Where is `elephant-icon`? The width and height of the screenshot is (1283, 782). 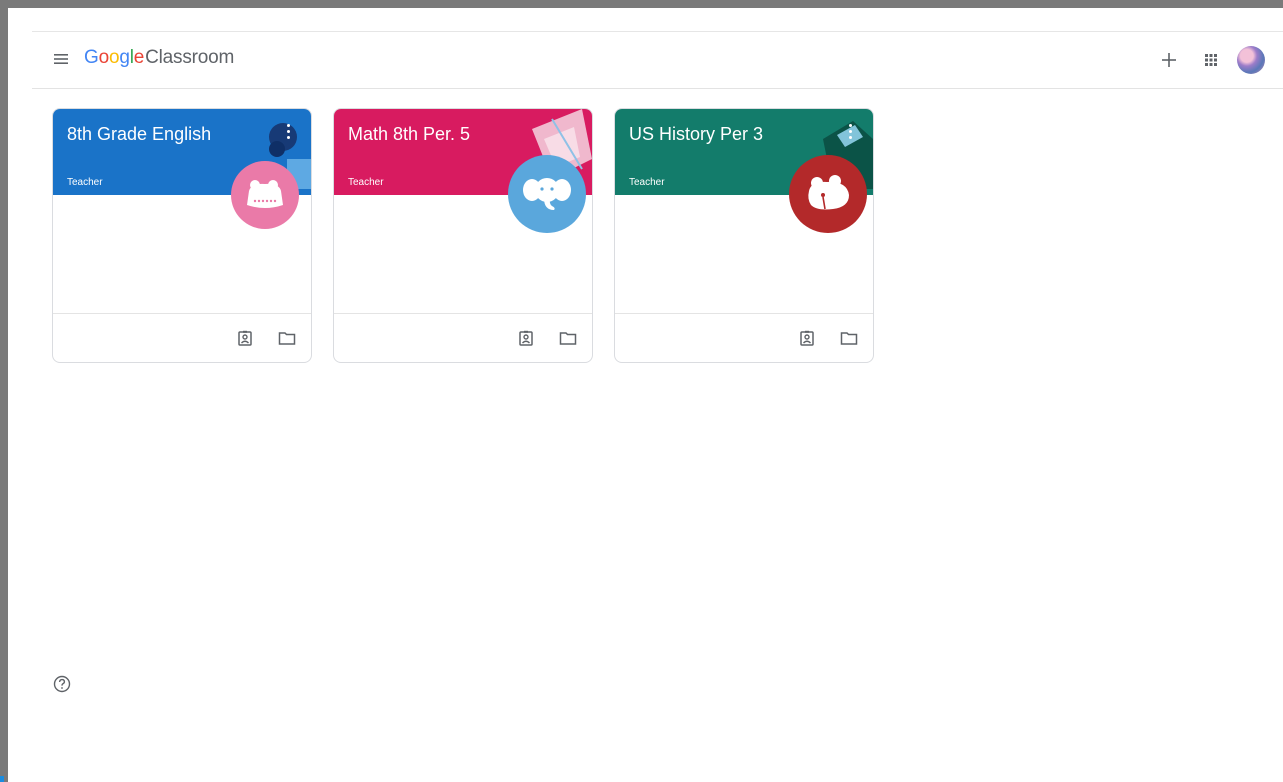
elephant-icon is located at coordinates (547, 194).